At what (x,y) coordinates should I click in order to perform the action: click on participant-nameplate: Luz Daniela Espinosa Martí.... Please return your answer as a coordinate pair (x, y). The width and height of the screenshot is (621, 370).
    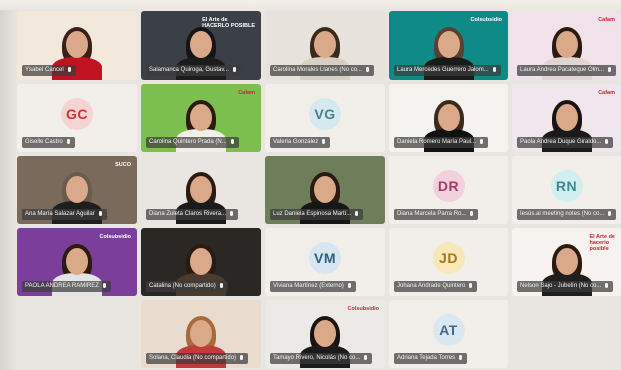
    Looking at the image, I should click on (317, 214).